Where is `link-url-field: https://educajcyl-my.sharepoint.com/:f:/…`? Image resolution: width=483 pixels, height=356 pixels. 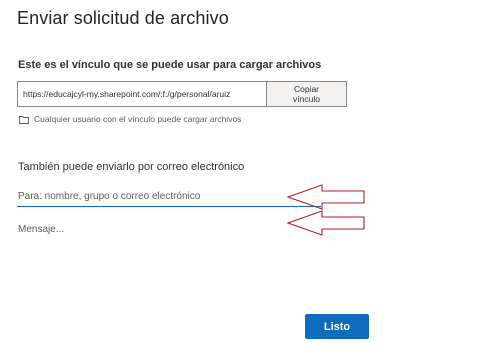 link-url-field: https://educajcyl-my.sharepoint.com/:f:/… is located at coordinates (142, 94).